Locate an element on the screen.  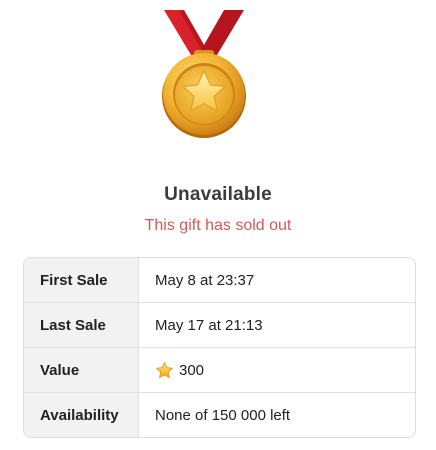
table-row-first-sale: First Sale May 8 at 23:37 is located at coordinates (219, 280).